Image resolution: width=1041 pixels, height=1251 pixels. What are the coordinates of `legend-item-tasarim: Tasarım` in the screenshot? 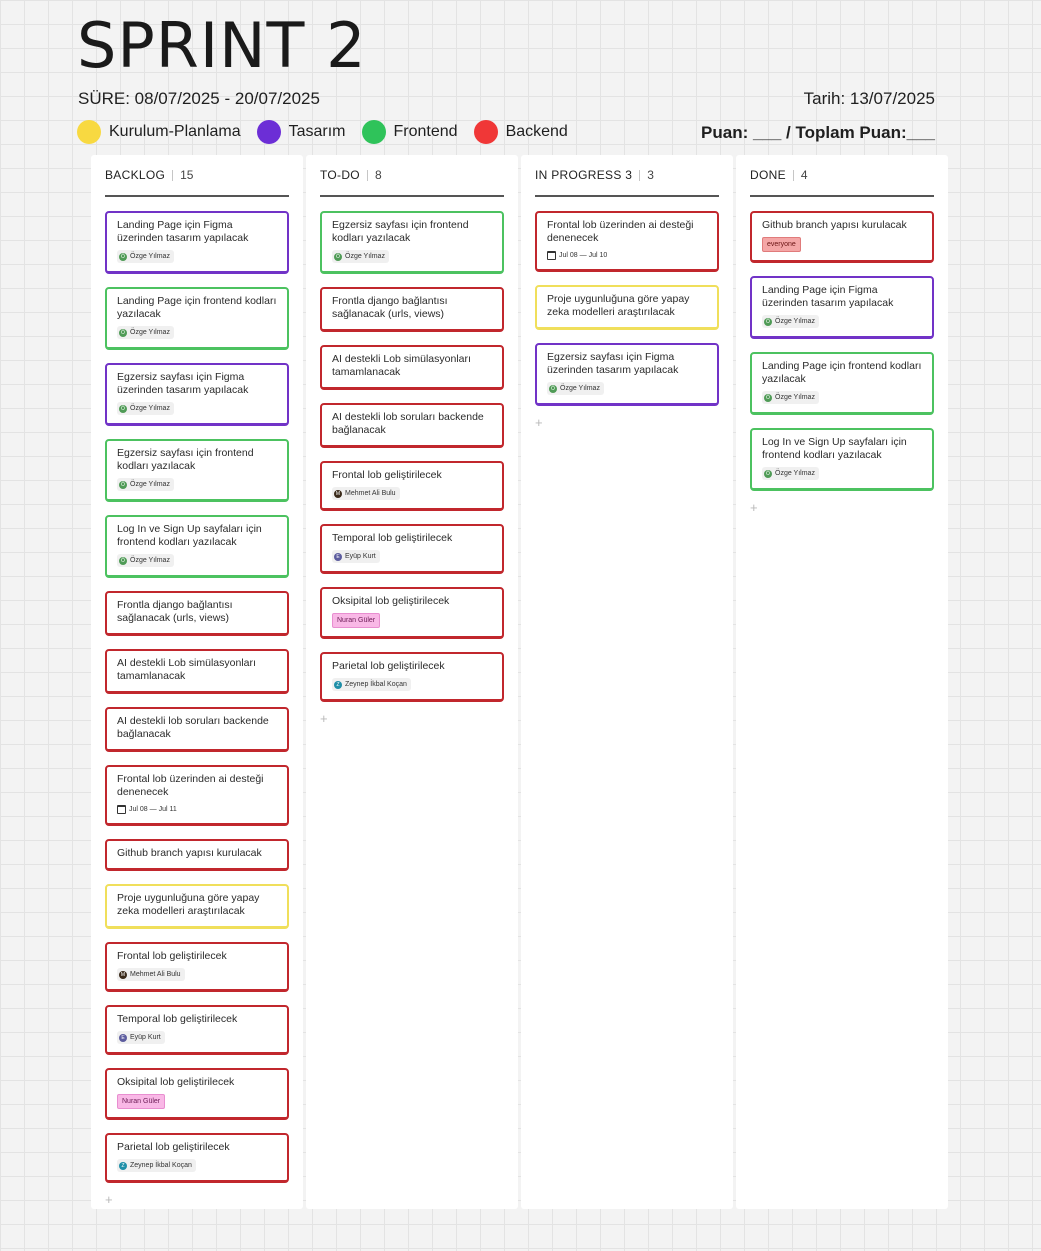 It's located at (301, 132).